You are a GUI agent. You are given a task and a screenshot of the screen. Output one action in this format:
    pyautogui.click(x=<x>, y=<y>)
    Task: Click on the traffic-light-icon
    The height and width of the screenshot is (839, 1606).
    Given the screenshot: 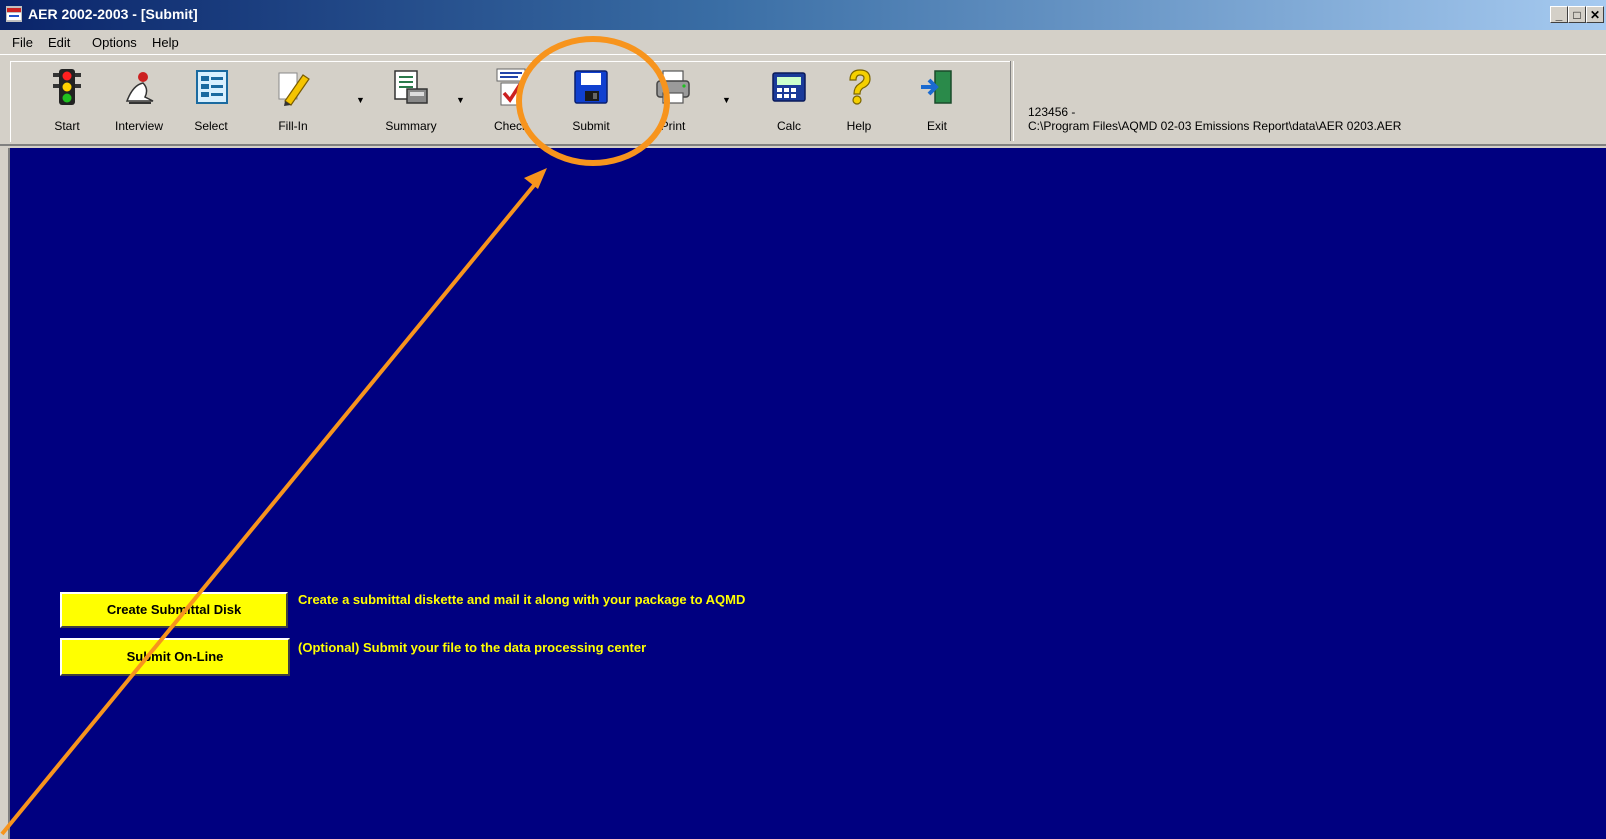 What is the action you would take?
    pyautogui.click(x=67, y=87)
    